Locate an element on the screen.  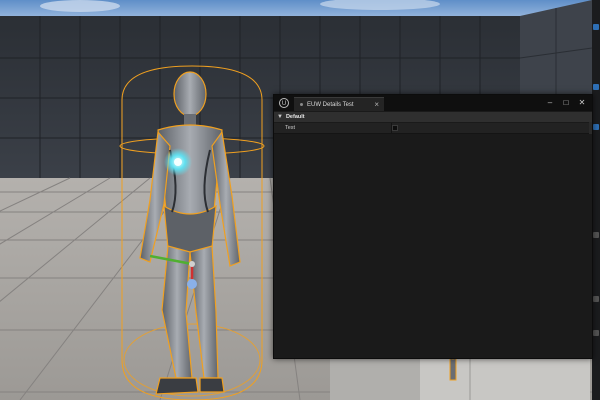
collapse-arrow-icon: ▼ is located at coordinates (280, 117).